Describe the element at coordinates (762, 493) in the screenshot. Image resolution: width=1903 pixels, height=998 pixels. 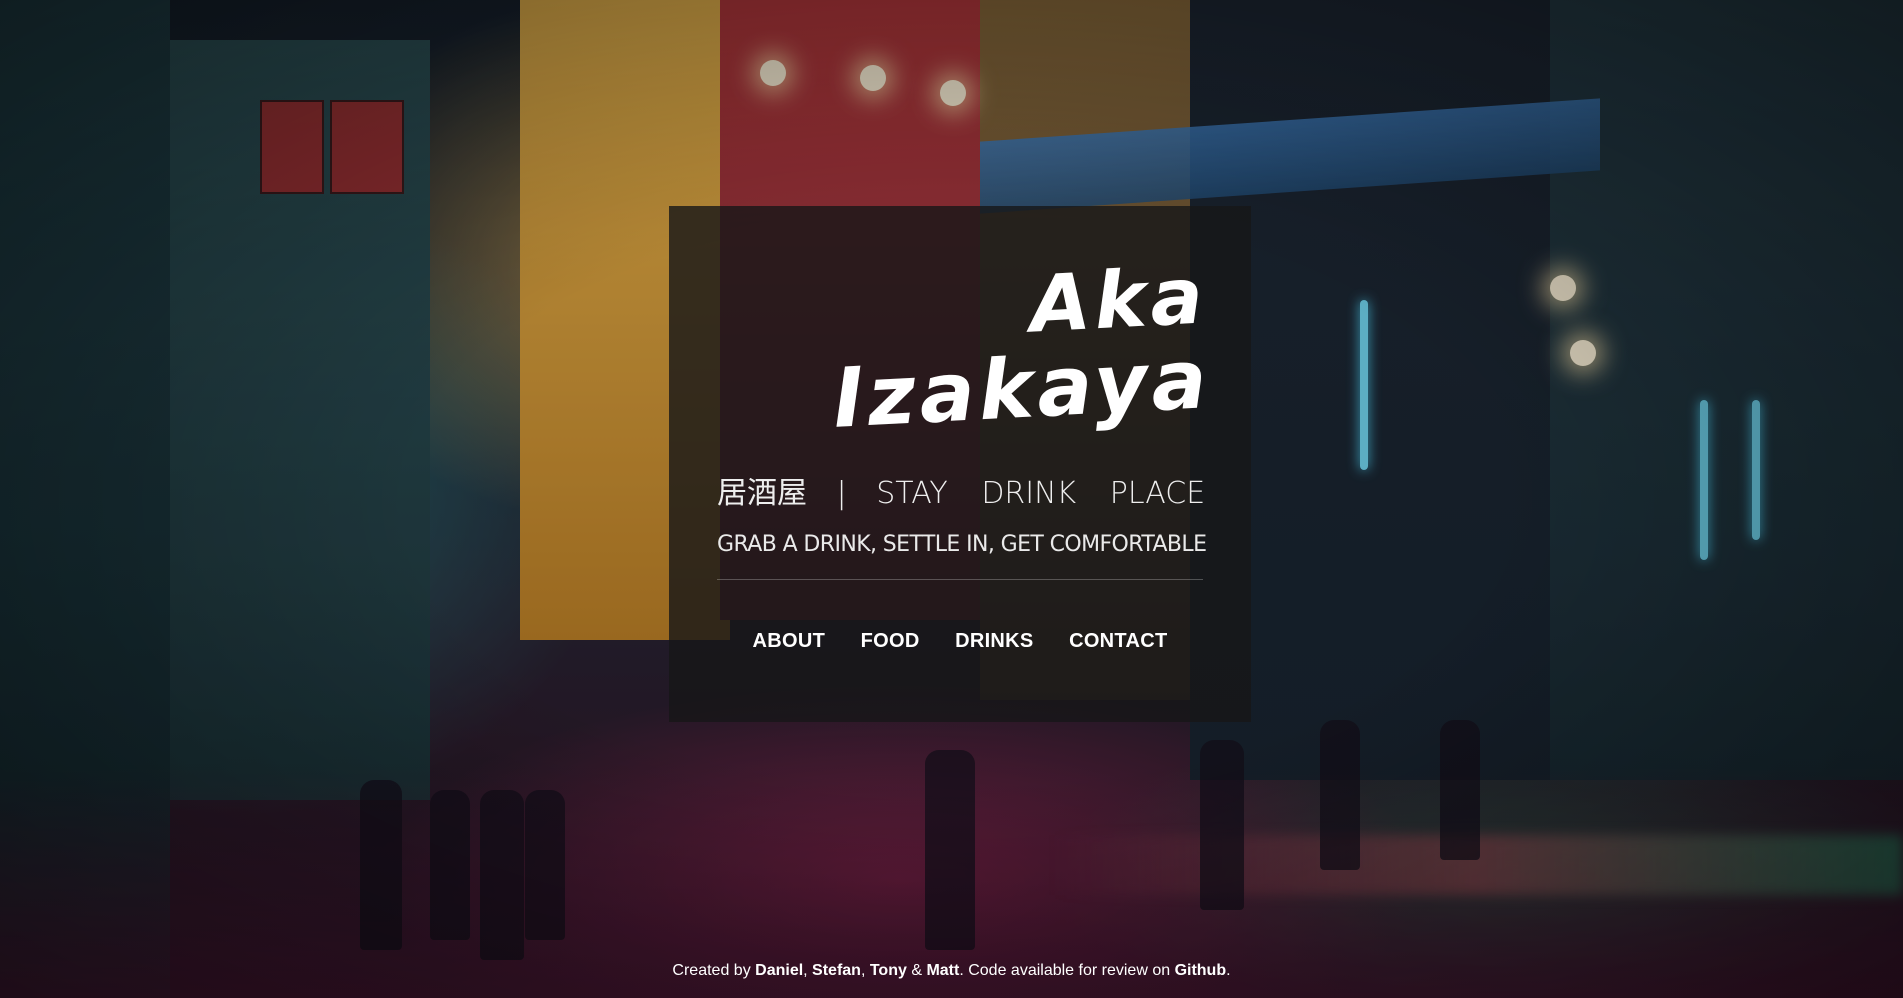
I see `tagline-kanji: 居酒屋` at that location.